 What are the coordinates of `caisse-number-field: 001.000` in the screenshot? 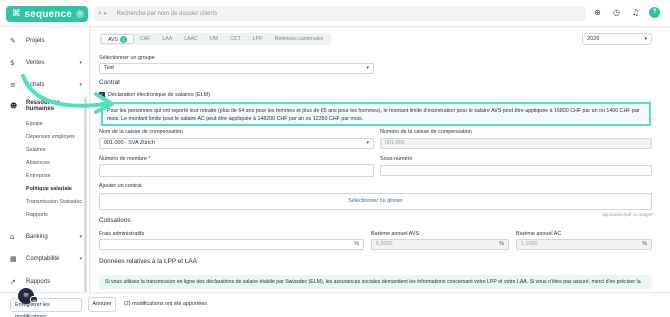 It's located at (516, 143).